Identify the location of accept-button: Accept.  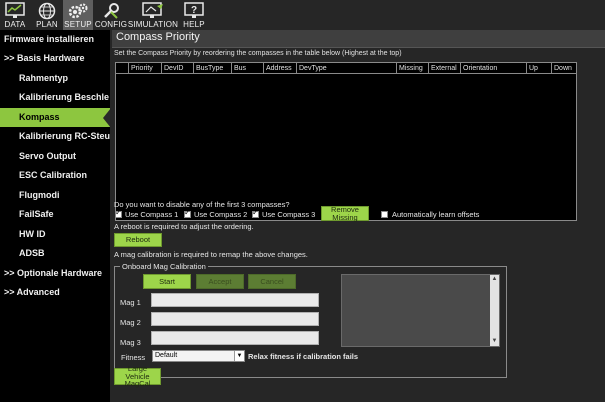
(220, 281).